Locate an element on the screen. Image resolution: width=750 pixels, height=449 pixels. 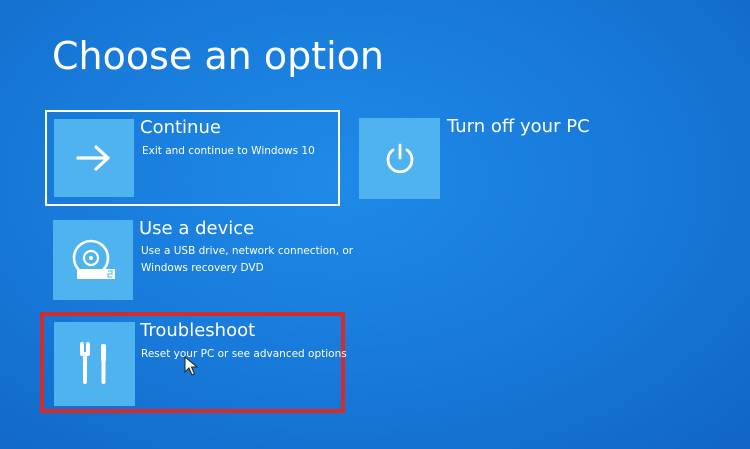
turn-off-option: Turn off your PC is located at coordinates (475, 158).